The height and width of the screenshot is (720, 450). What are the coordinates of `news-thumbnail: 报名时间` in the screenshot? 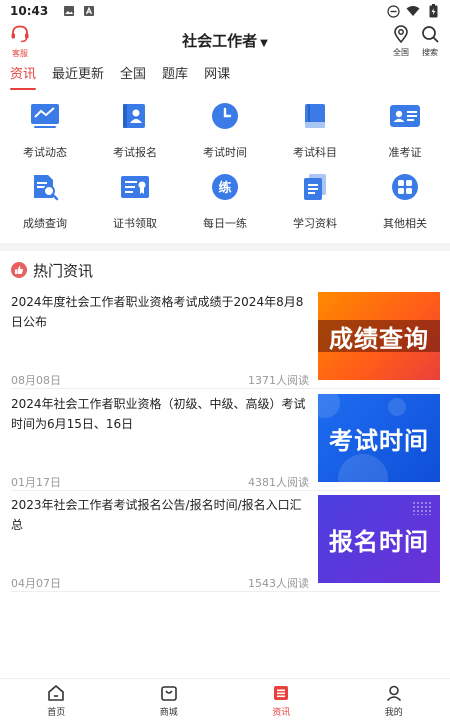 It's located at (379, 539).